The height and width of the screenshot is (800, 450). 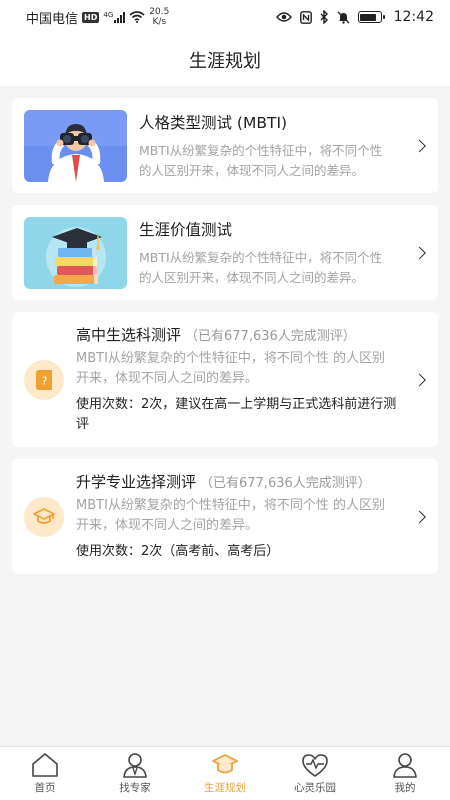 I want to click on eval-title: 高中生选科测评, so click(x=129, y=335).